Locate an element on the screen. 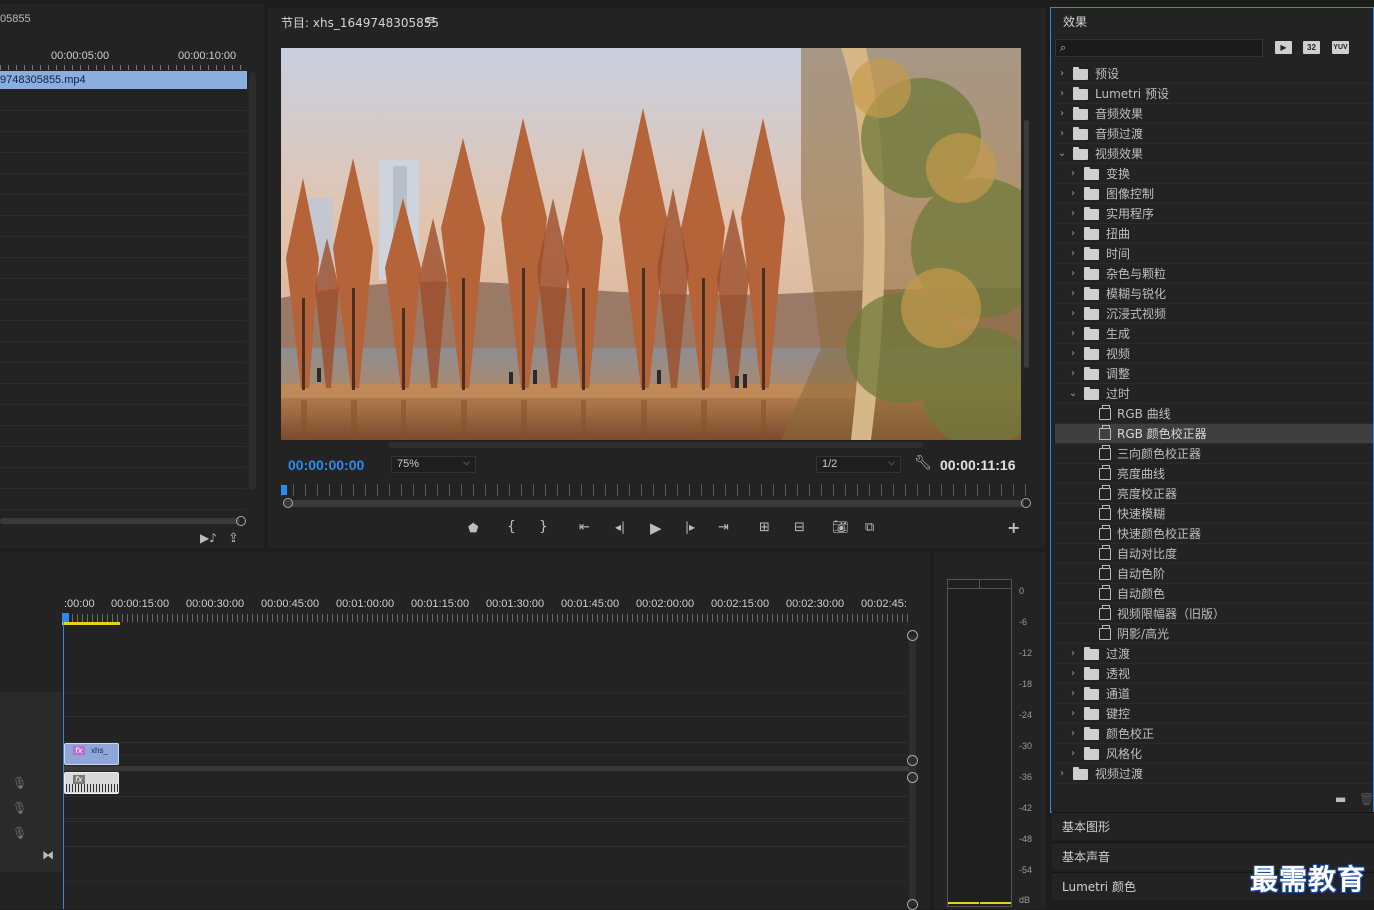  wrench-icon: 🔧︎ is located at coordinates (923, 463).